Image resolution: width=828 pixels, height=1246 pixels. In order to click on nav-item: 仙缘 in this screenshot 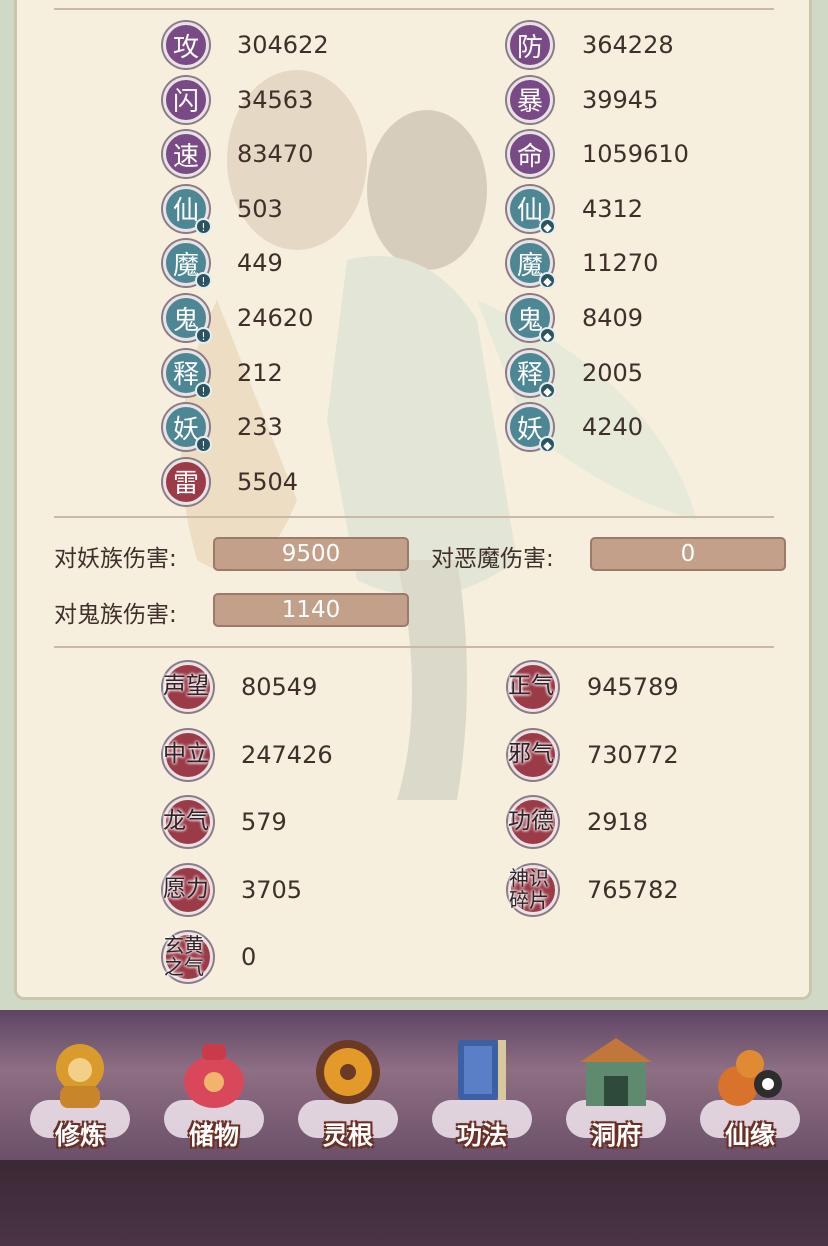, I will do `click(750, 1085)`.